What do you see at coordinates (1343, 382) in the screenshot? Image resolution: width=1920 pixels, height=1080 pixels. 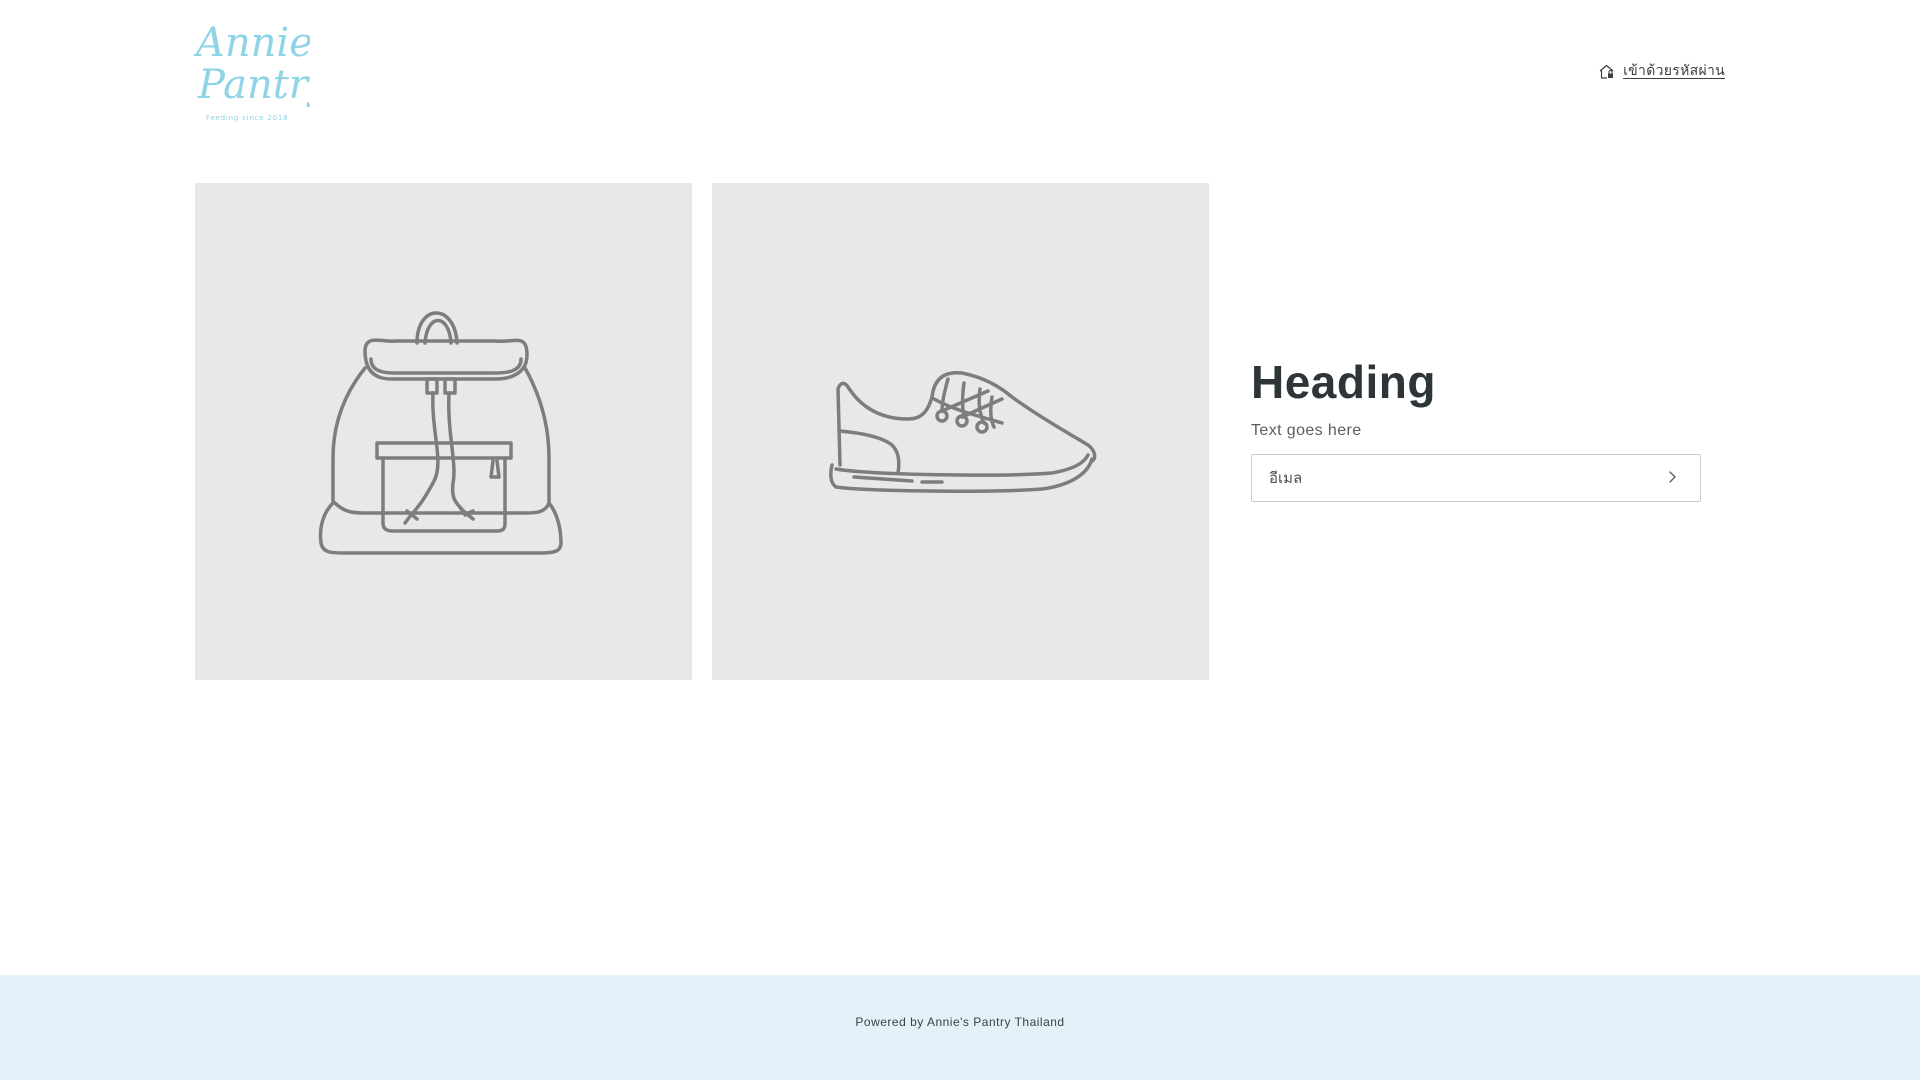 I see `section-heading: Heading` at bounding box center [1343, 382].